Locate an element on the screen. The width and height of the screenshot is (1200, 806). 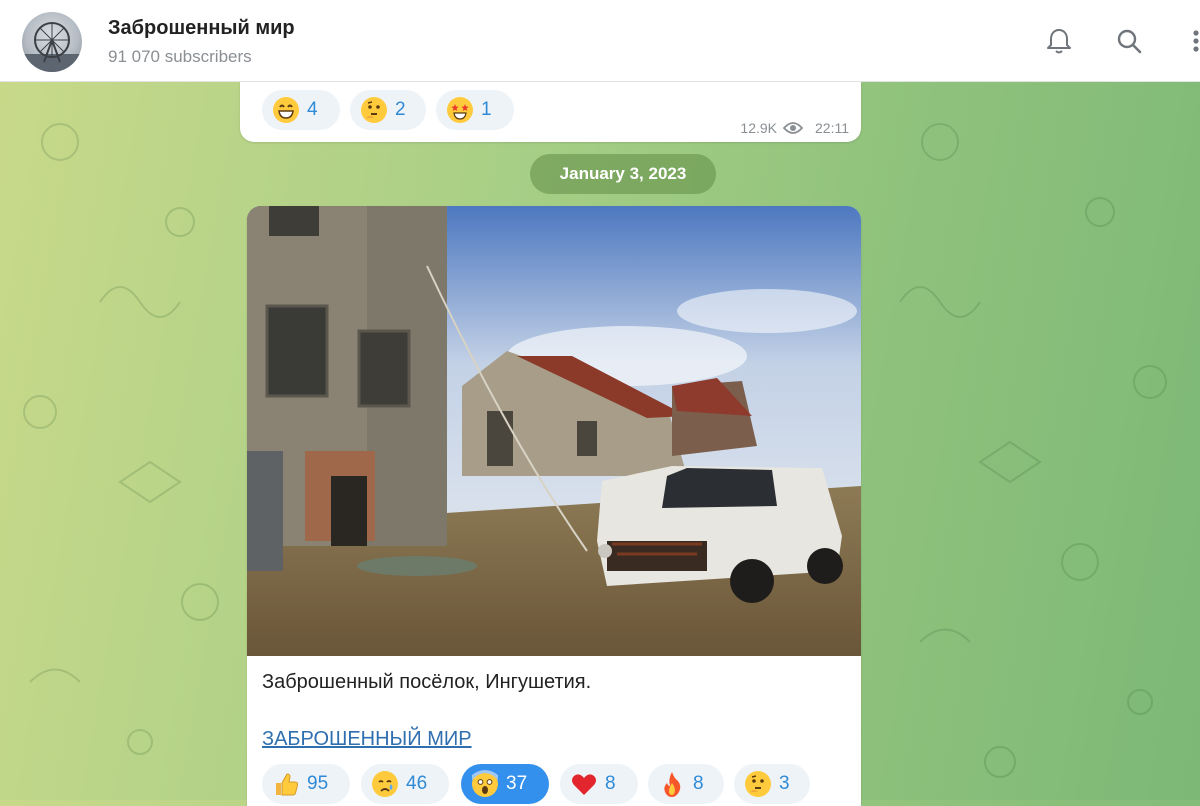
post-time: 22:11 is located at coordinates (832, 128).